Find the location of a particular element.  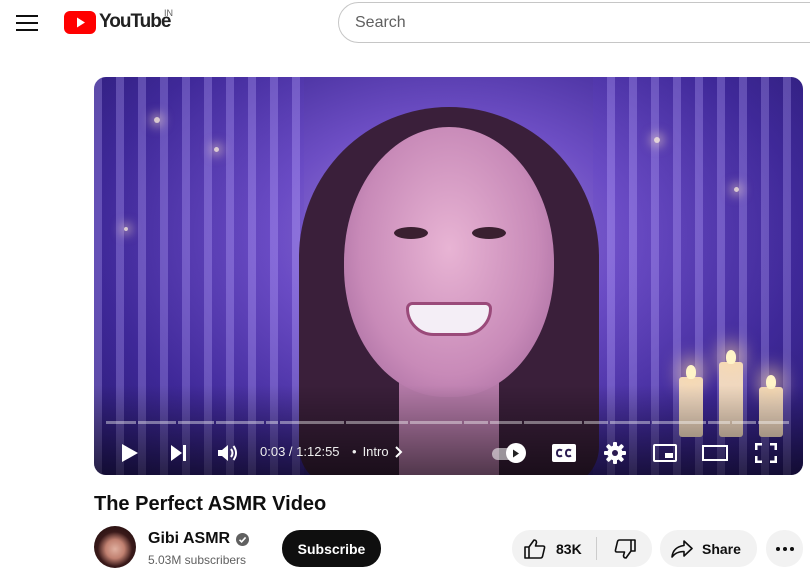

thumbs-down-icon is located at coordinates (625, 548).